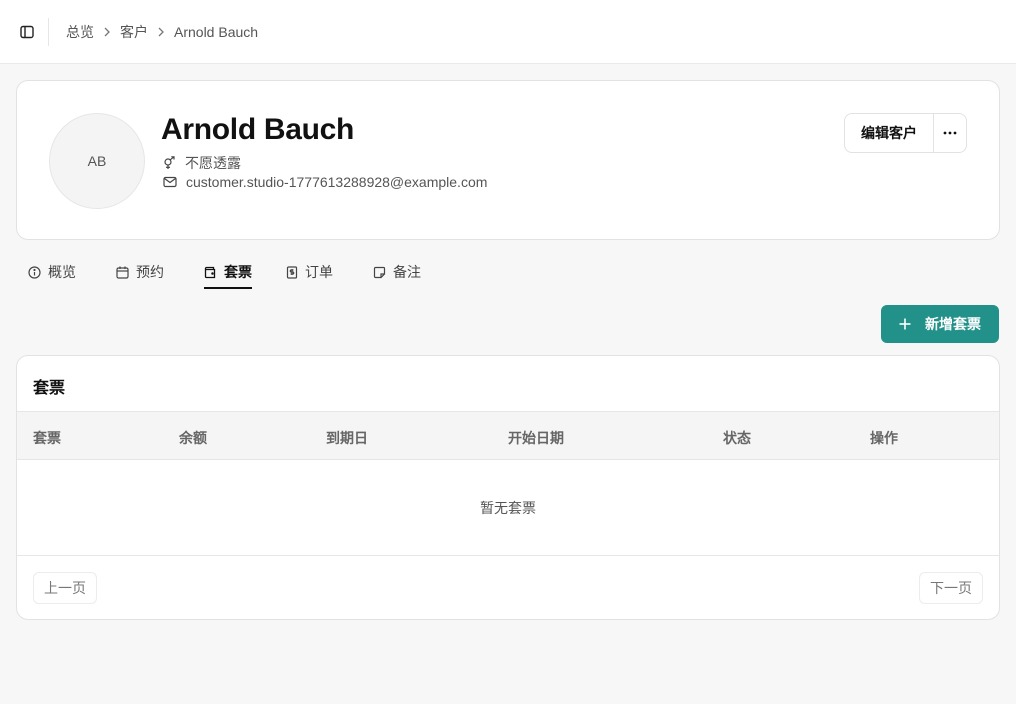 The height and width of the screenshot is (704, 1016). I want to click on column-header-pass: 套票, so click(47, 438).